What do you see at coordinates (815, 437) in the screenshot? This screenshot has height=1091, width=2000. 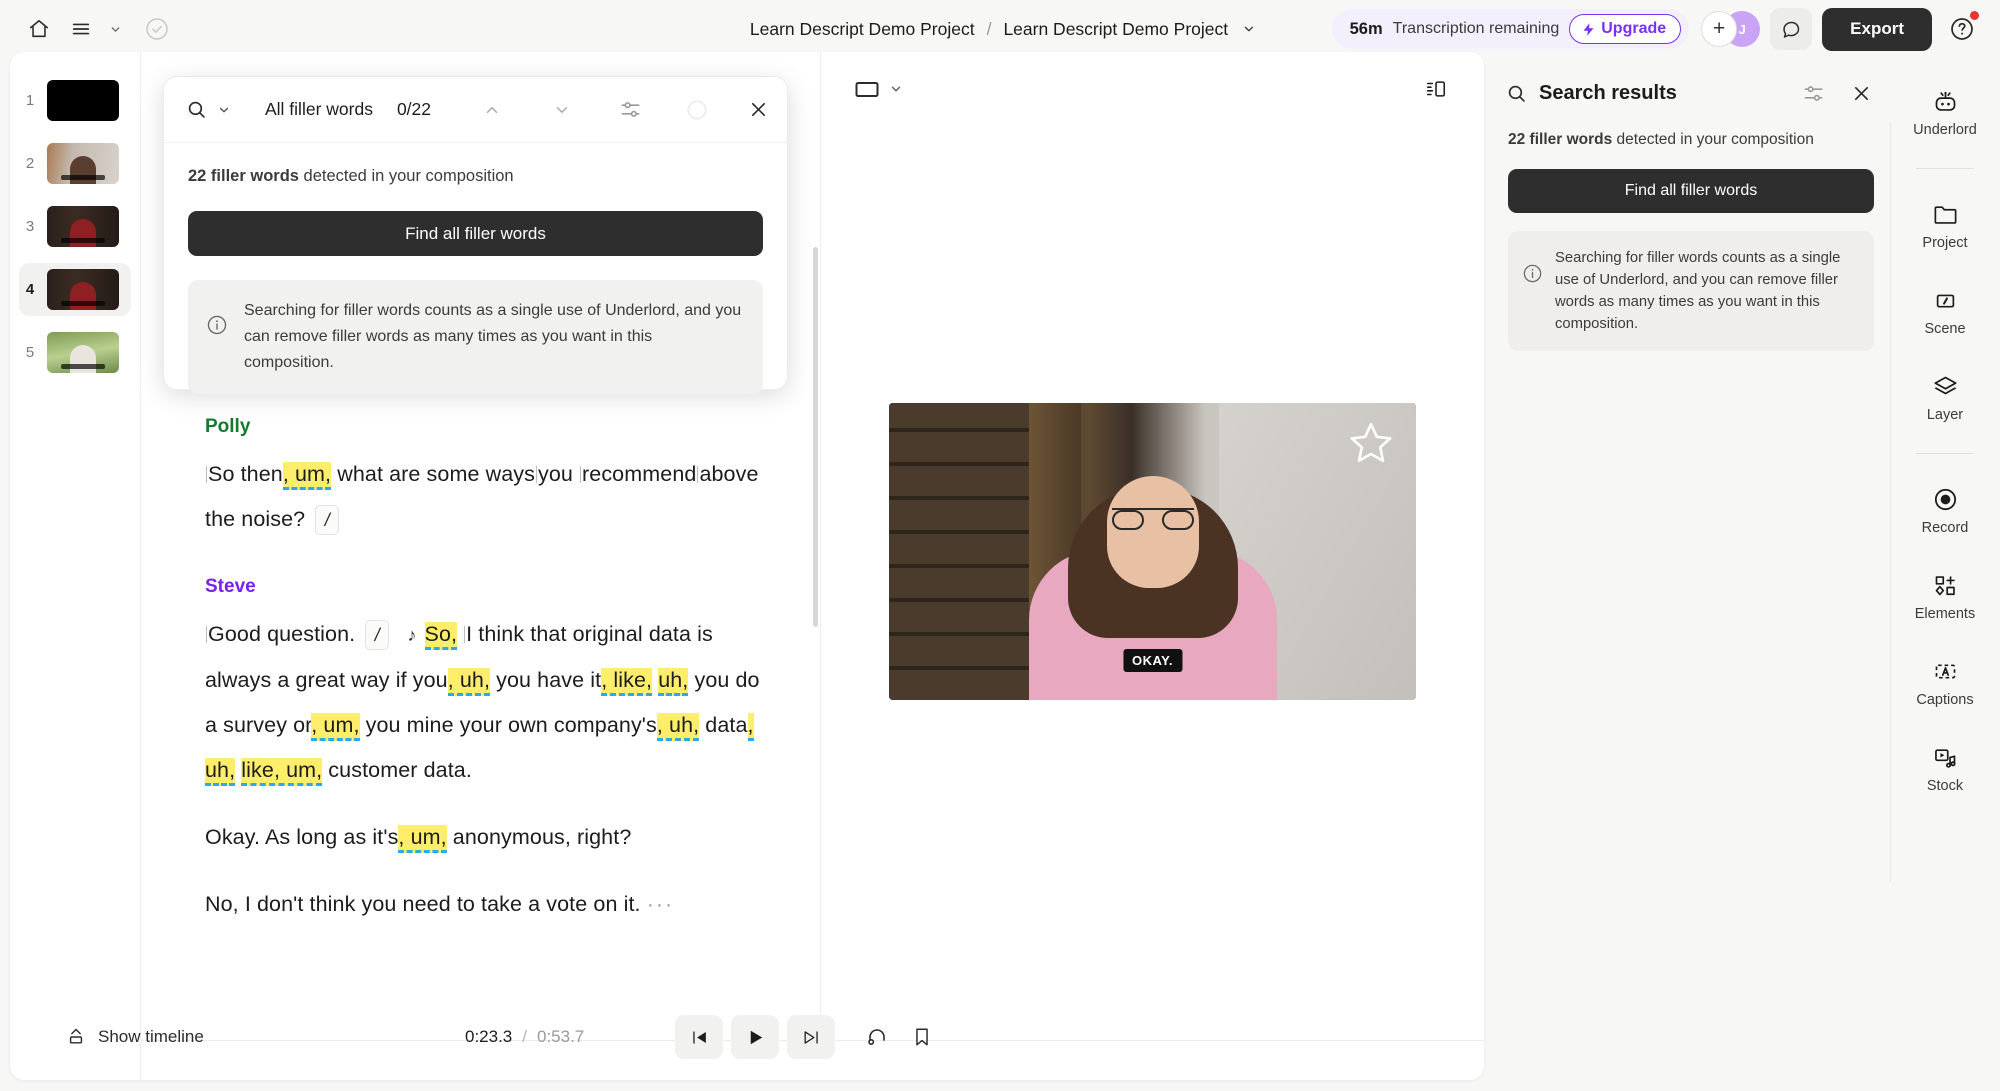 I see `transcript-scrollbar` at bounding box center [815, 437].